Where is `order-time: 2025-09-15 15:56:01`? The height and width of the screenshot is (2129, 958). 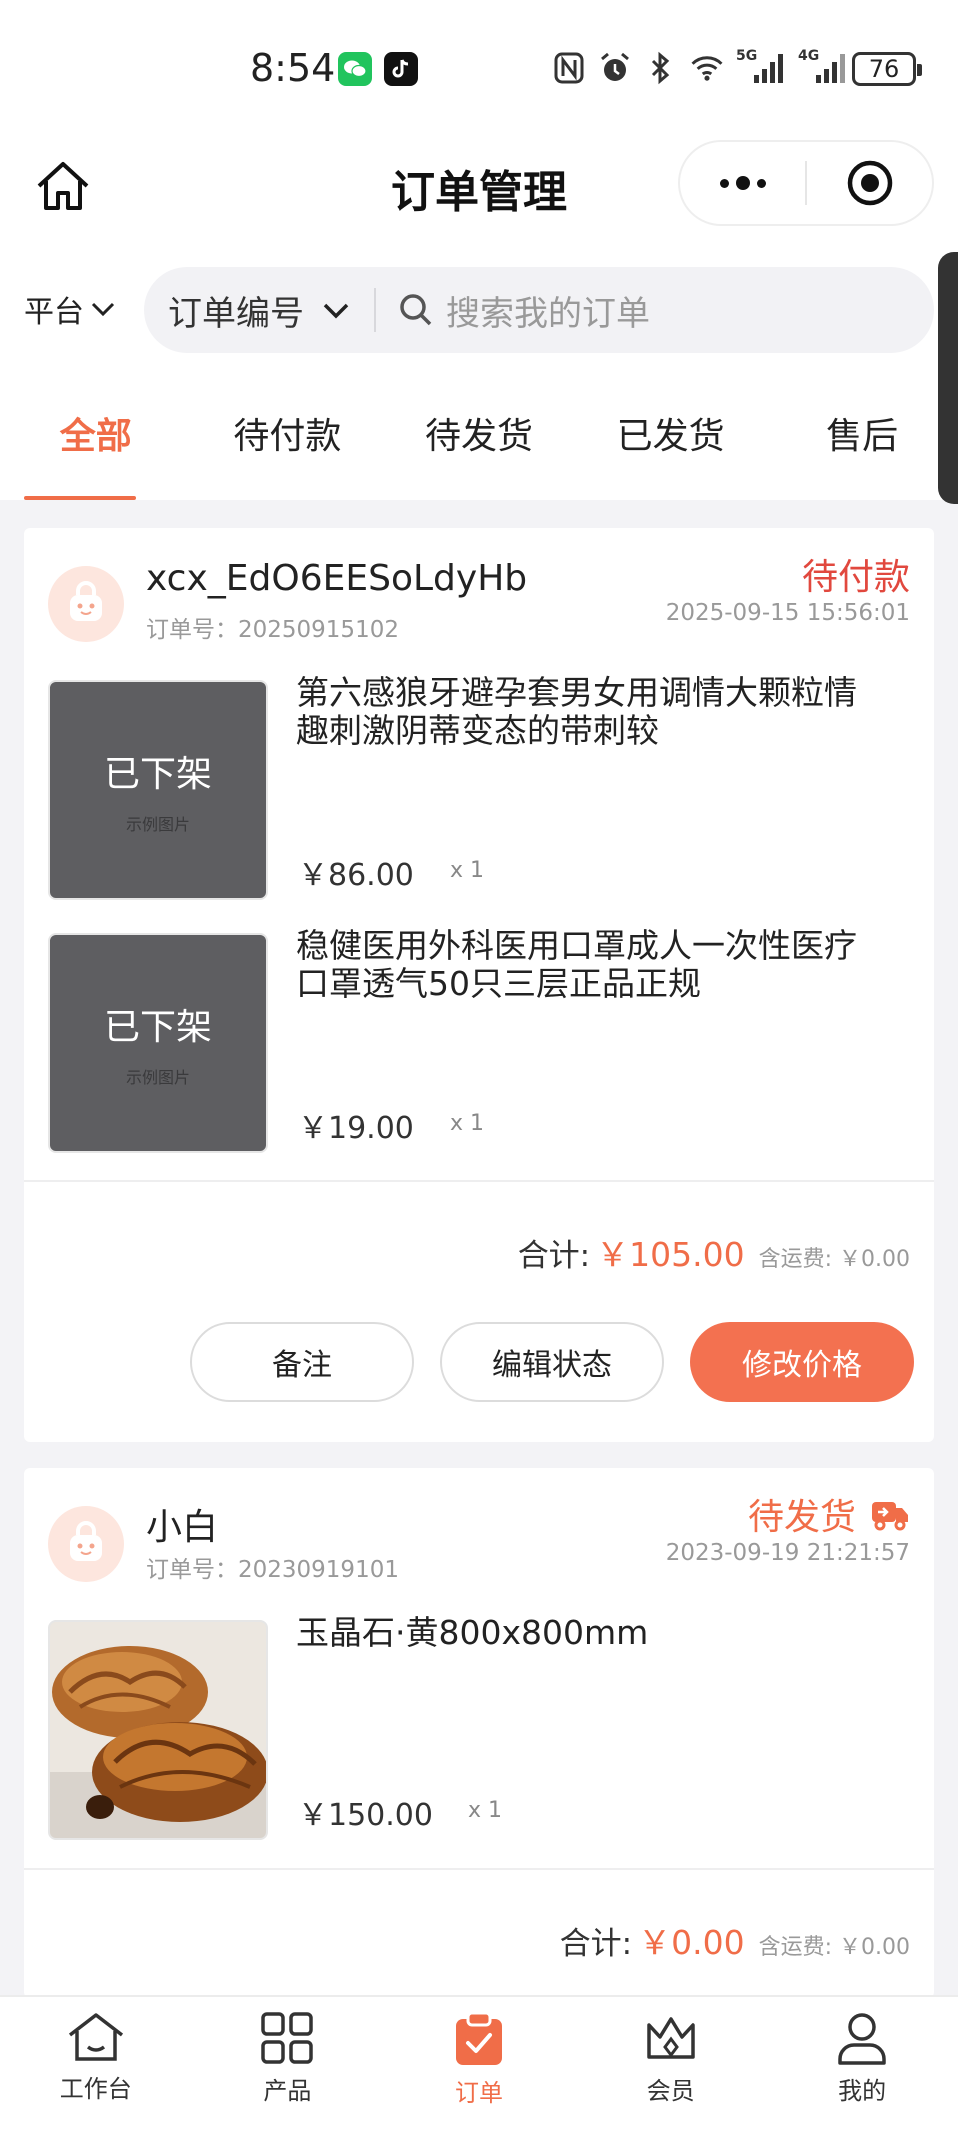 order-time: 2025-09-15 15:56:01 is located at coordinates (787, 613).